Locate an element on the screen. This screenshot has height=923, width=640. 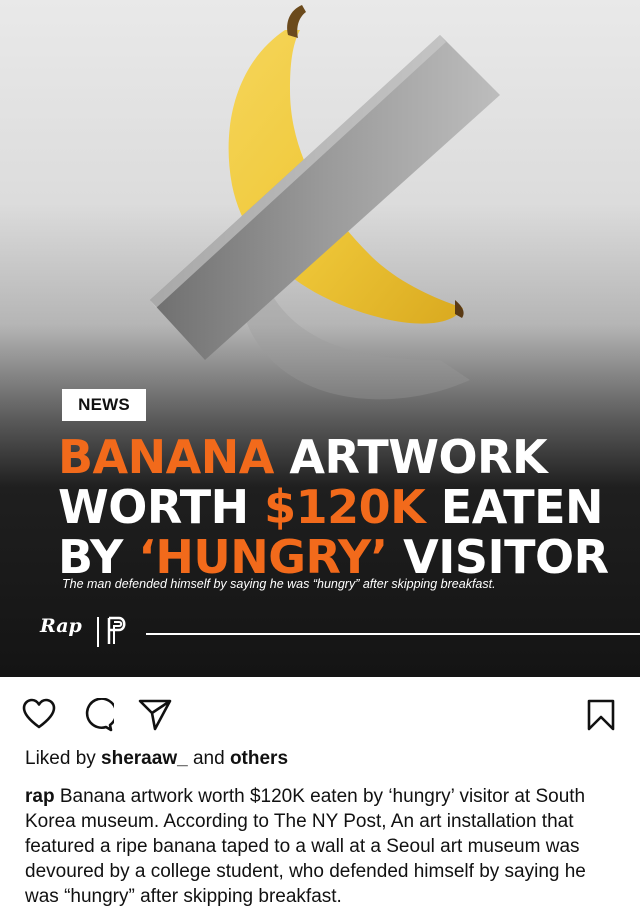
headline-accent-3: ‘HUNGRY’ is located at coordinates (263, 557).